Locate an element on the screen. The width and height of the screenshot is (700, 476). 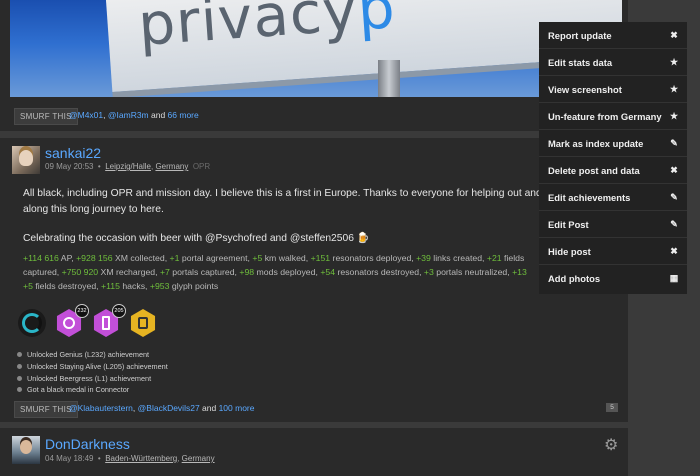
stat-label: XM collected, is located at coordinates (141, 258).